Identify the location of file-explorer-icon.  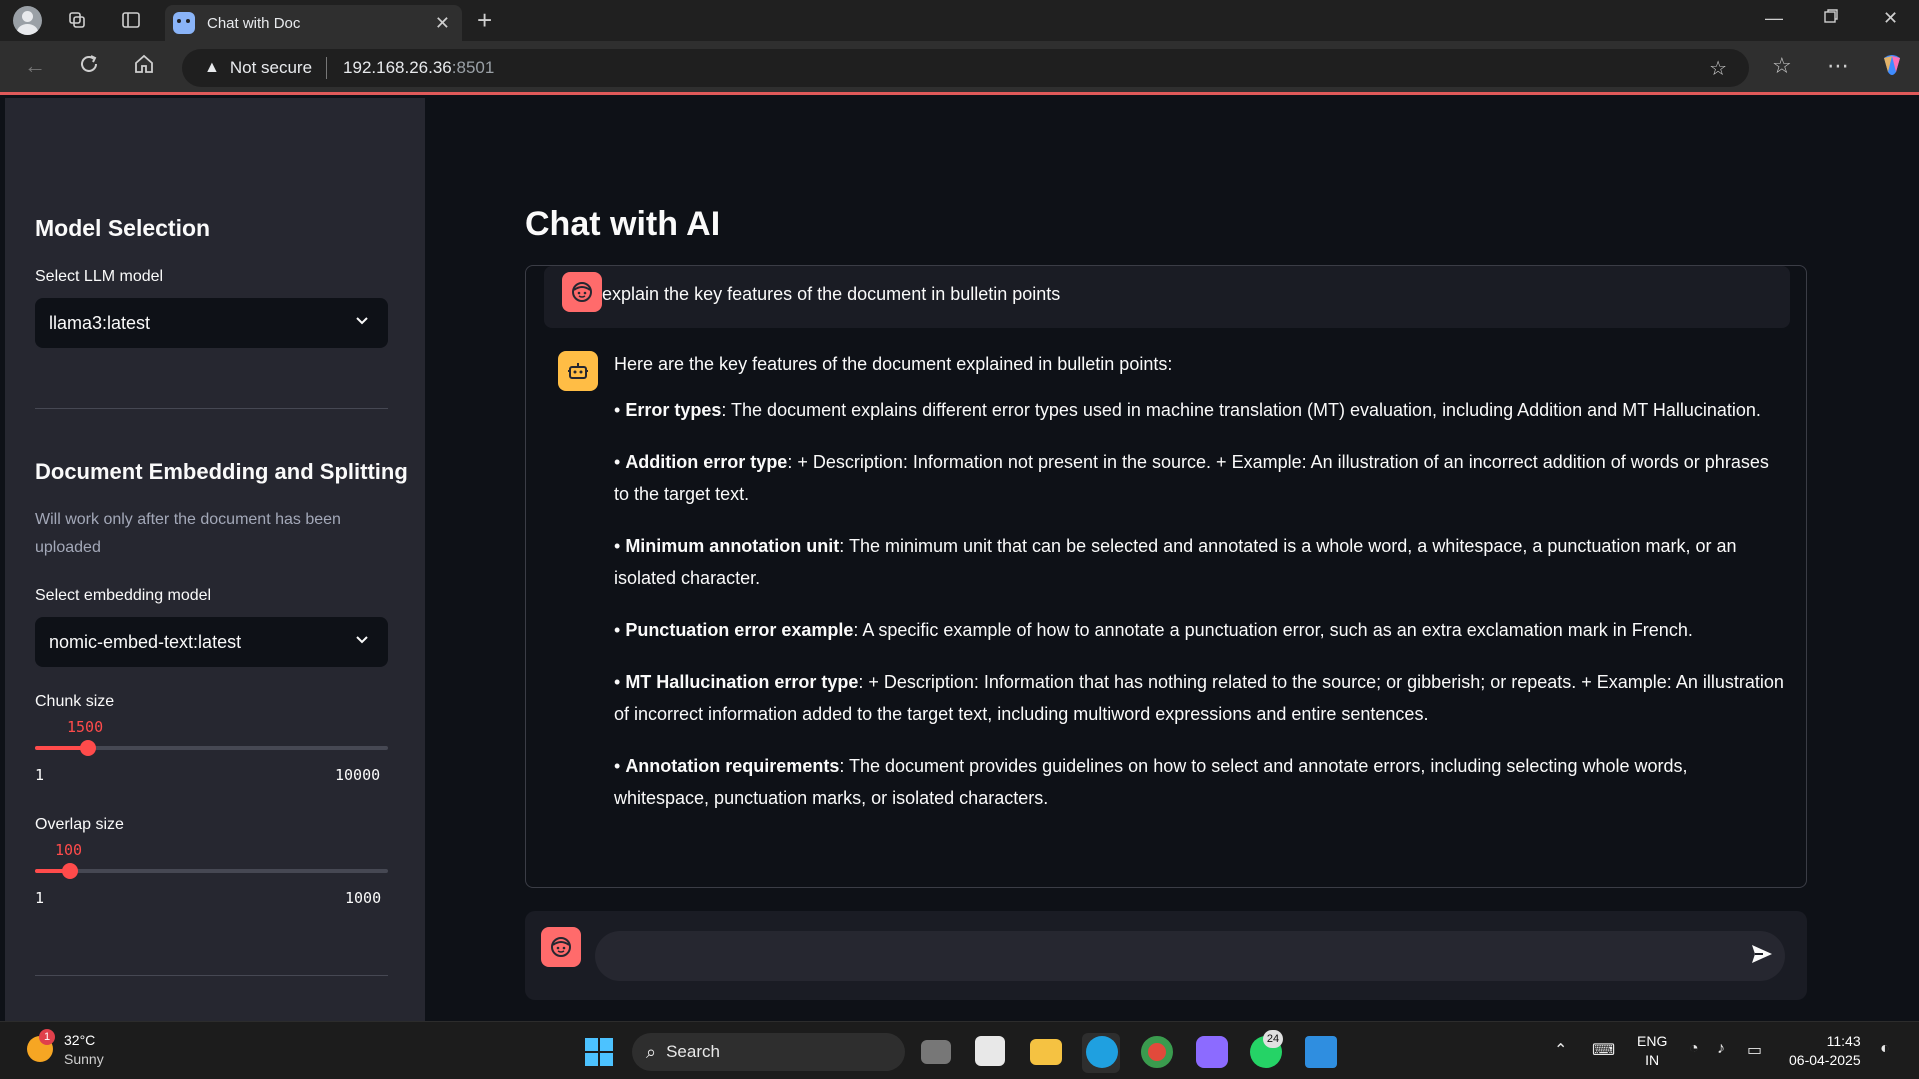
(1046, 1052).